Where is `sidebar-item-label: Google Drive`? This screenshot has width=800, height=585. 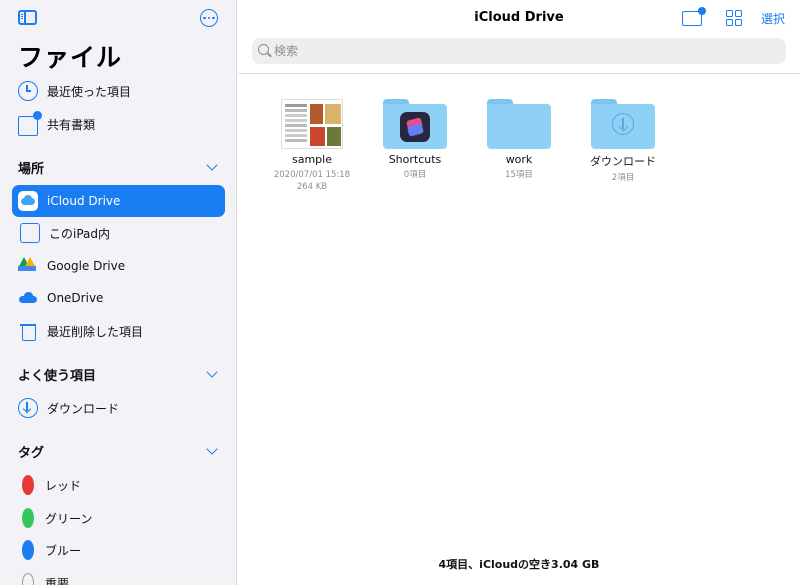 sidebar-item-label: Google Drive is located at coordinates (86, 266).